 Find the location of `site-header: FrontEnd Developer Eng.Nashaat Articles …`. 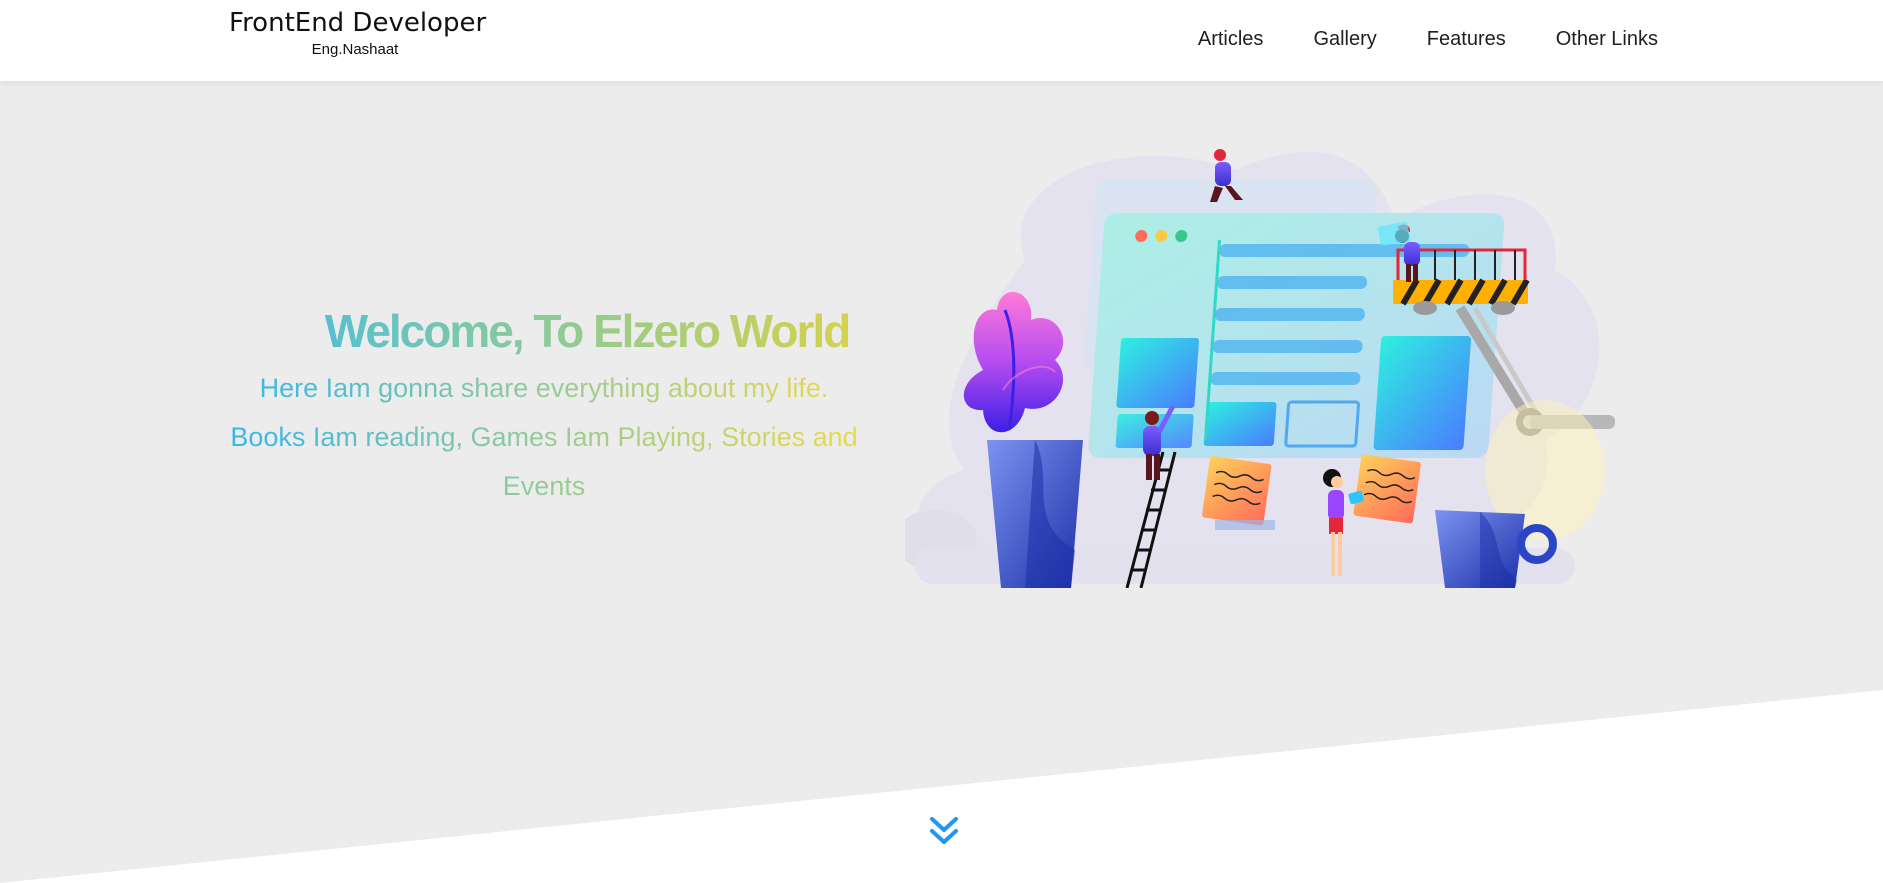

site-header: FrontEnd Developer Eng.Nashaat Articles … is located at coordinates (941, 40).